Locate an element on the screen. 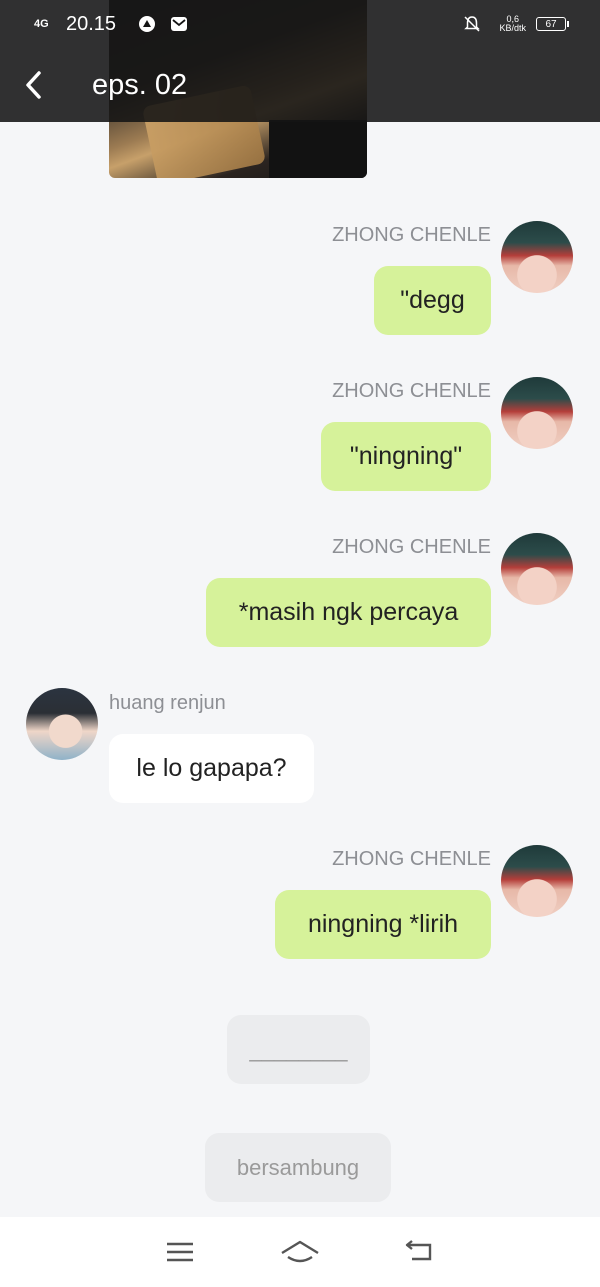 The height and width of the screenshot is (1287, 600). message-bubble: ningning *lirih is located at coordinates (383, 924).